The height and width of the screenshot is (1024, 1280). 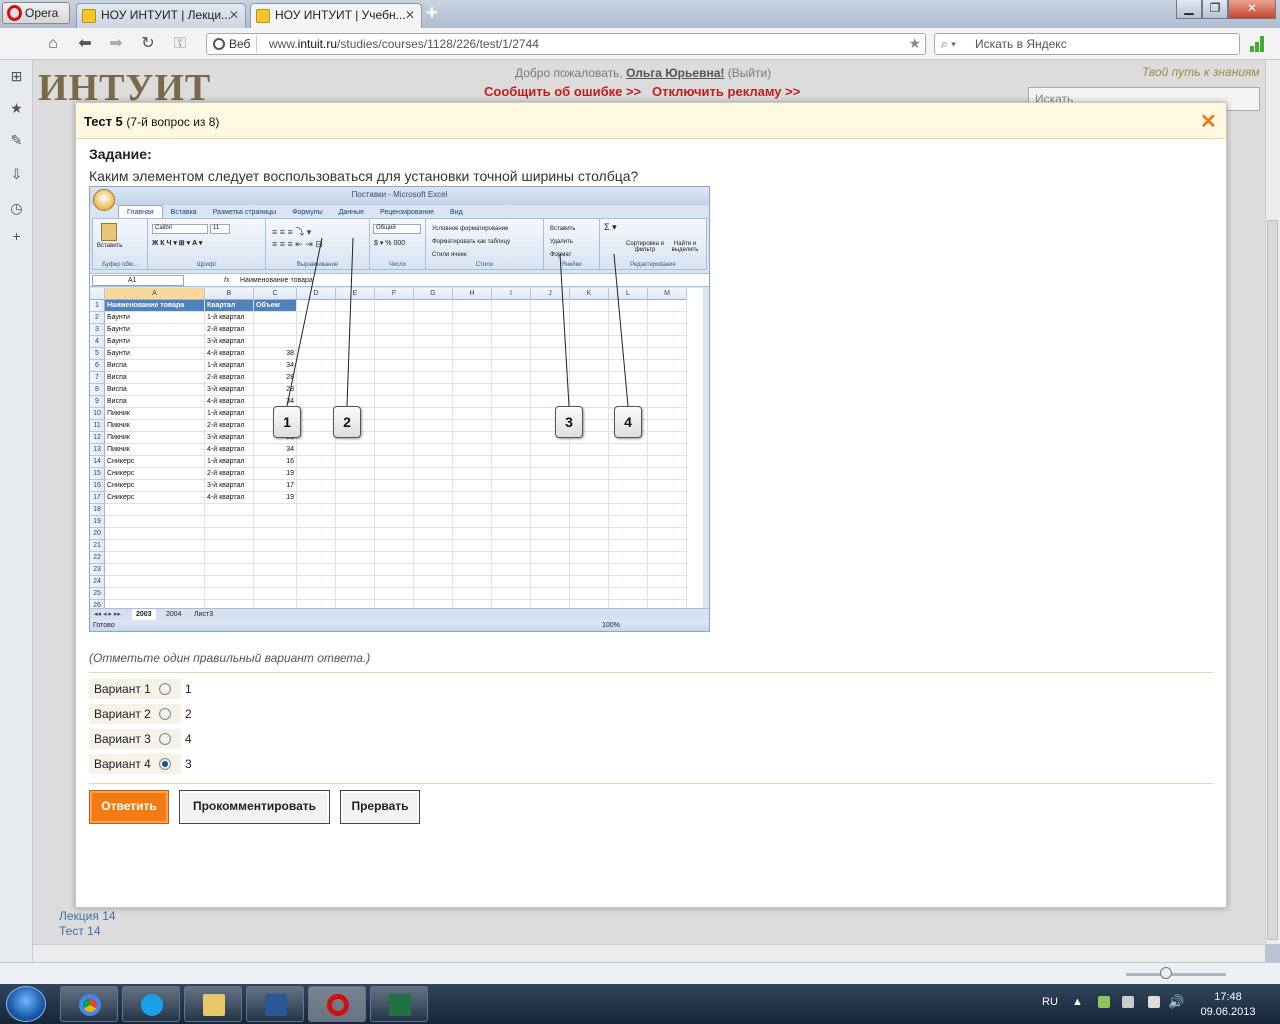 What do you see at coordinates (675, 73) in the screenshot?
I see `user-name-link: Ольга Юрьевна!` at bounding box center [675, 73].